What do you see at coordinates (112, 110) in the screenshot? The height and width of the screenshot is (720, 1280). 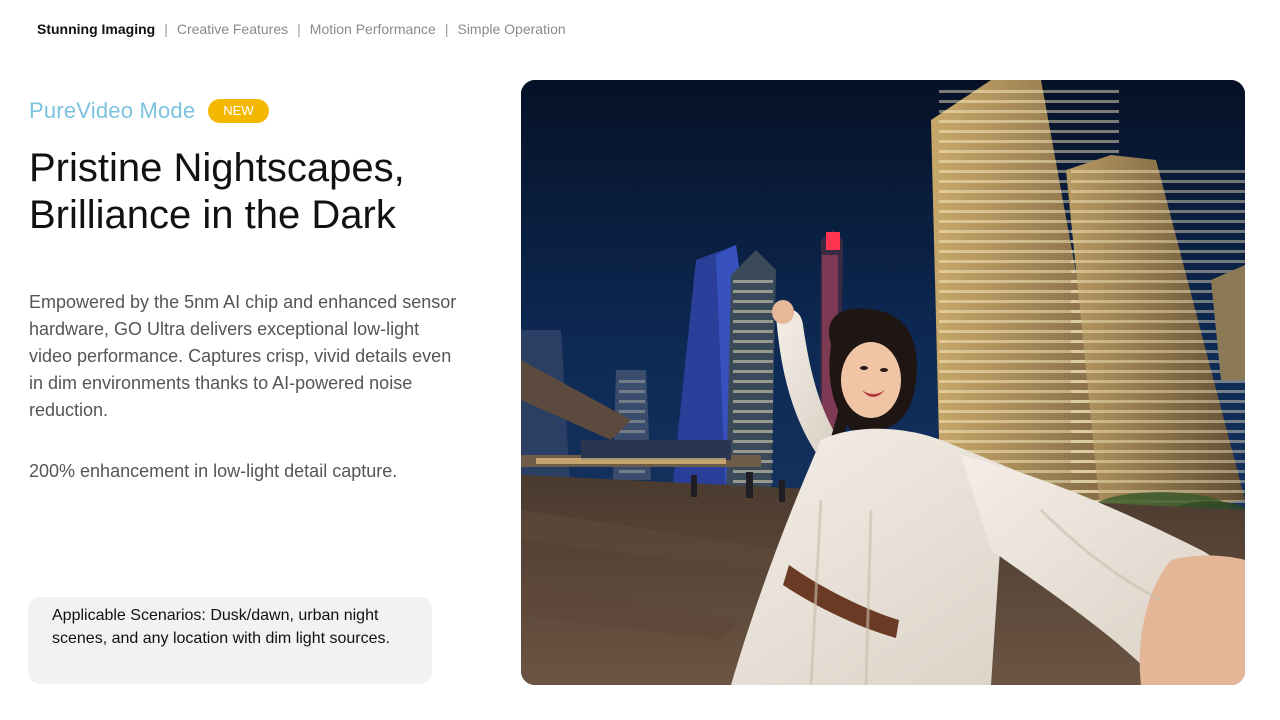 I see `mode-label: PureVideo Mode` at bounding box center [112, 110].